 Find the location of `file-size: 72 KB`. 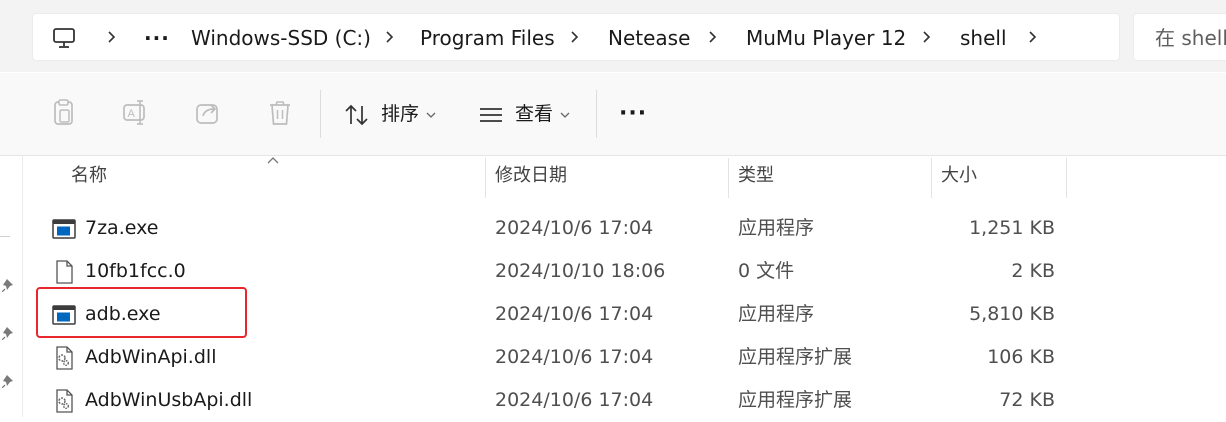

file-size: 72 KB is located at coordinates (1027, 400).